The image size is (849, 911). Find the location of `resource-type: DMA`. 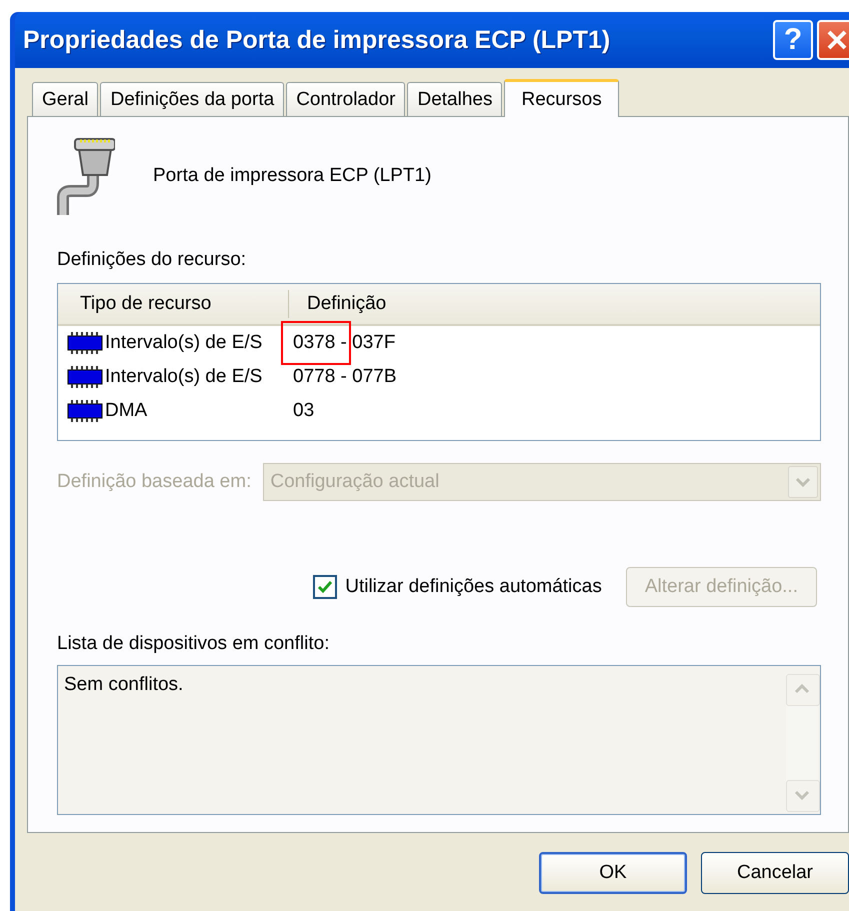

resource-type: DMA is located at coordinates (126, 411).